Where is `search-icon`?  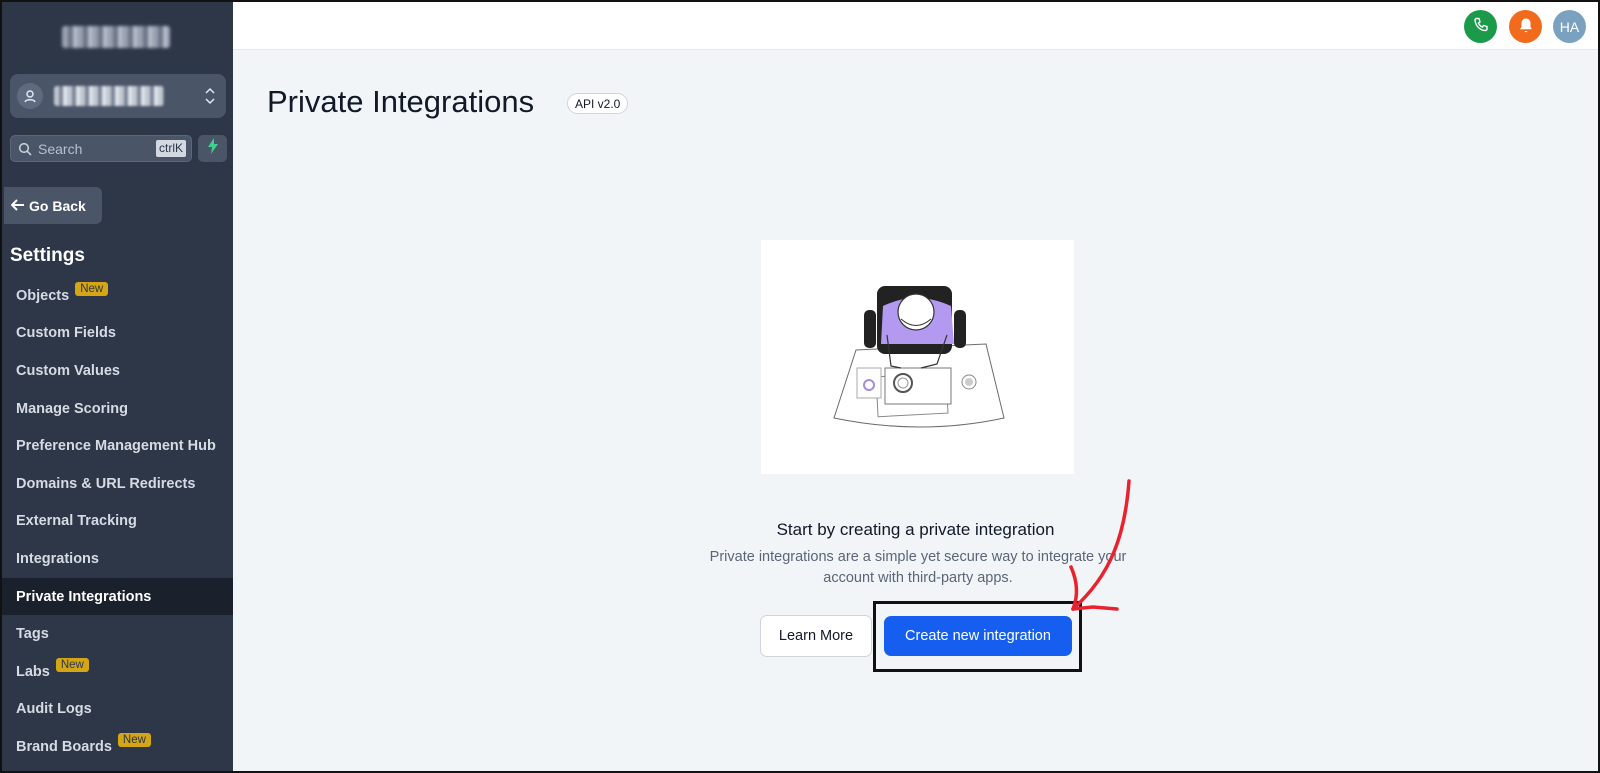
search-icon is located at coordinates (25, 151).